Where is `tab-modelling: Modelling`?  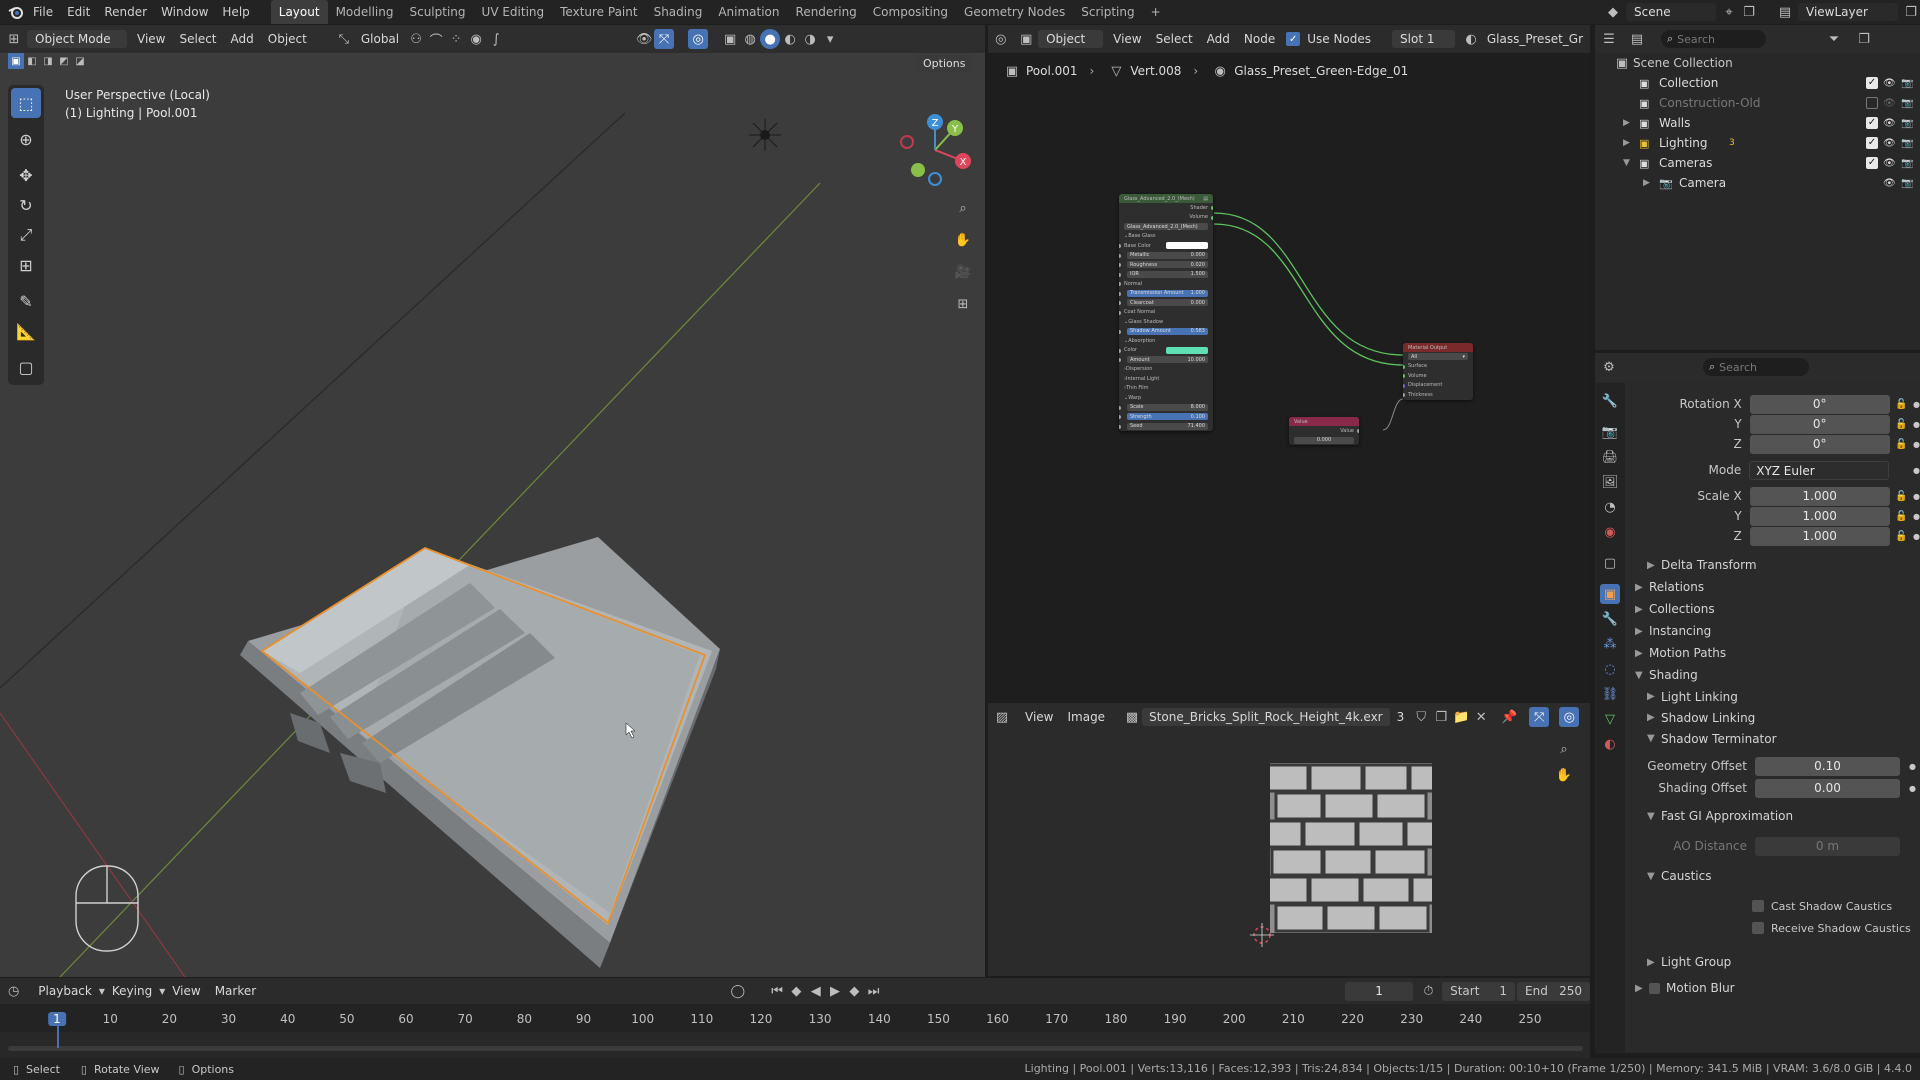
tab-modelling: Modelling is located at coordinates (365, 12).